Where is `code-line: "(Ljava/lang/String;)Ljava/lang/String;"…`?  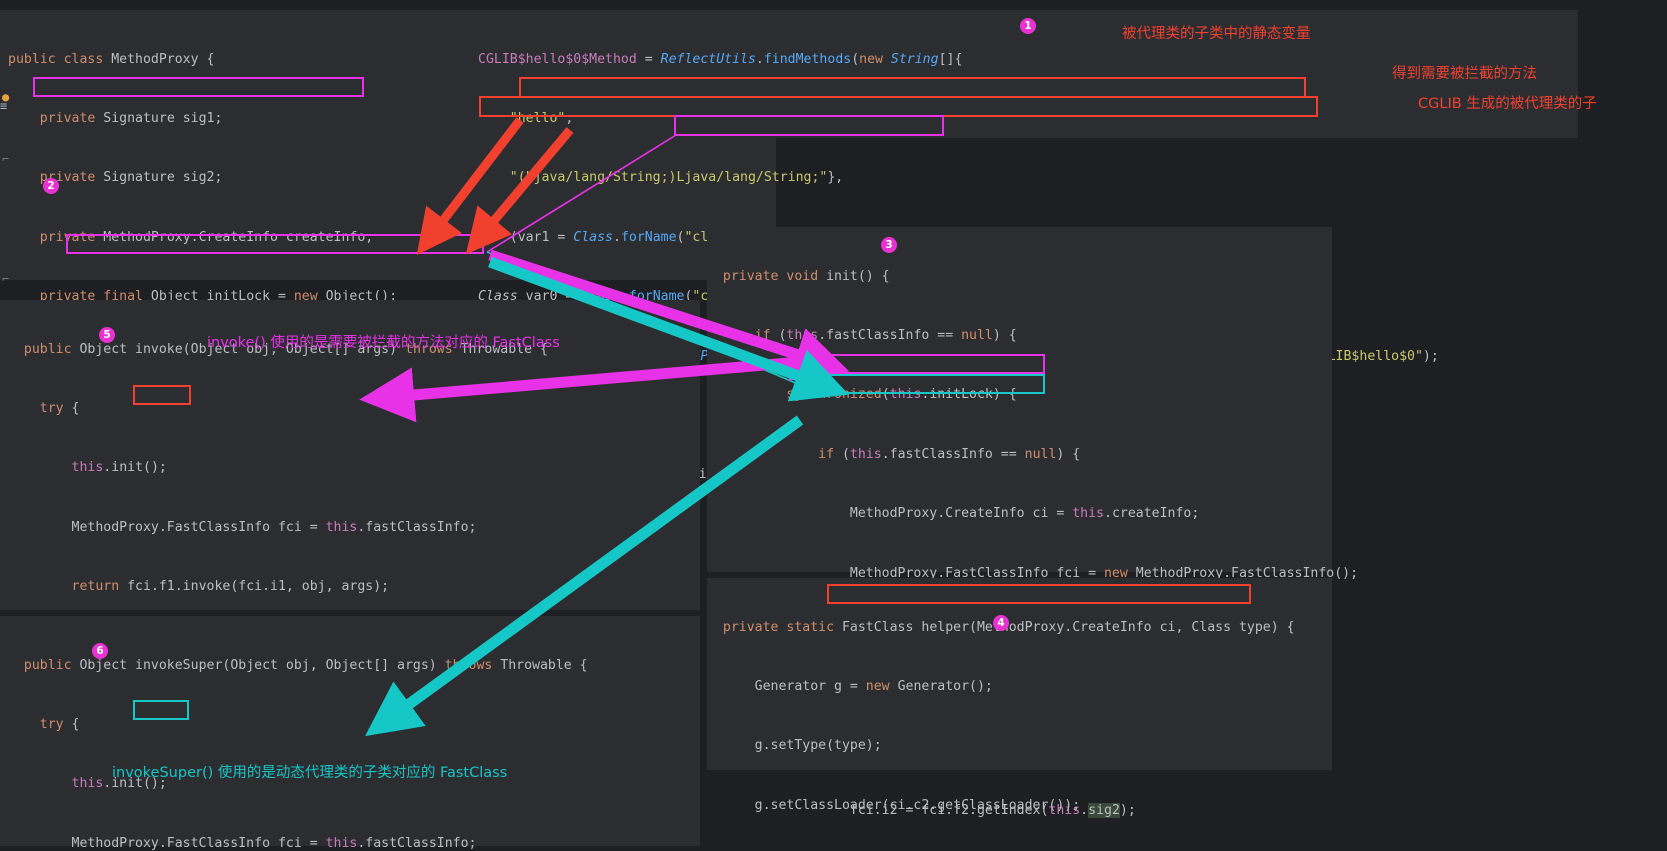
code-line: "(Ljava/lang/String;)Ljava/lang/String;"… is located at coordinates (676, 178).